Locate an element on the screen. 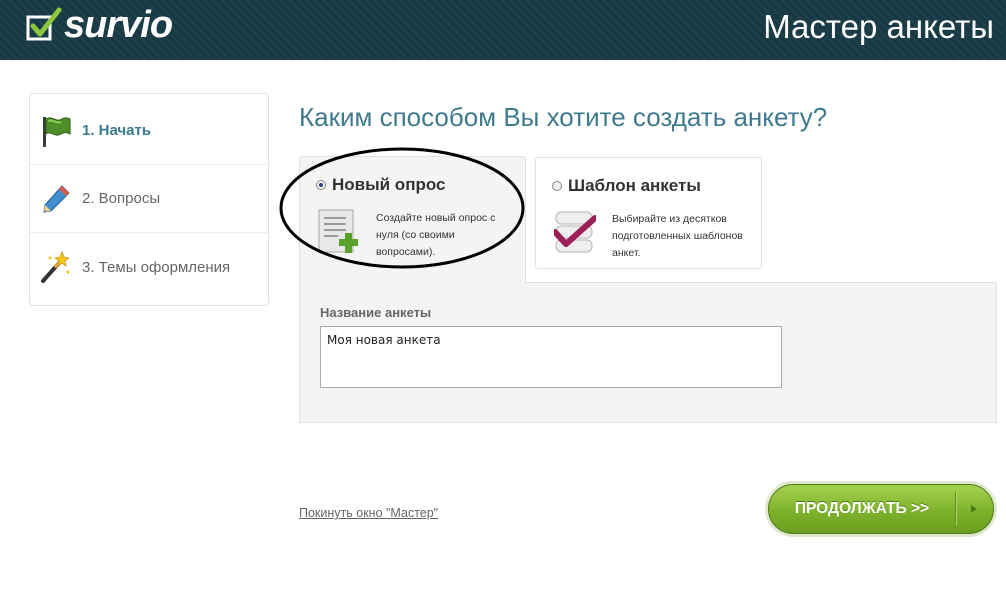  logo-checkmark-icon is located at coordinates (44, 24).